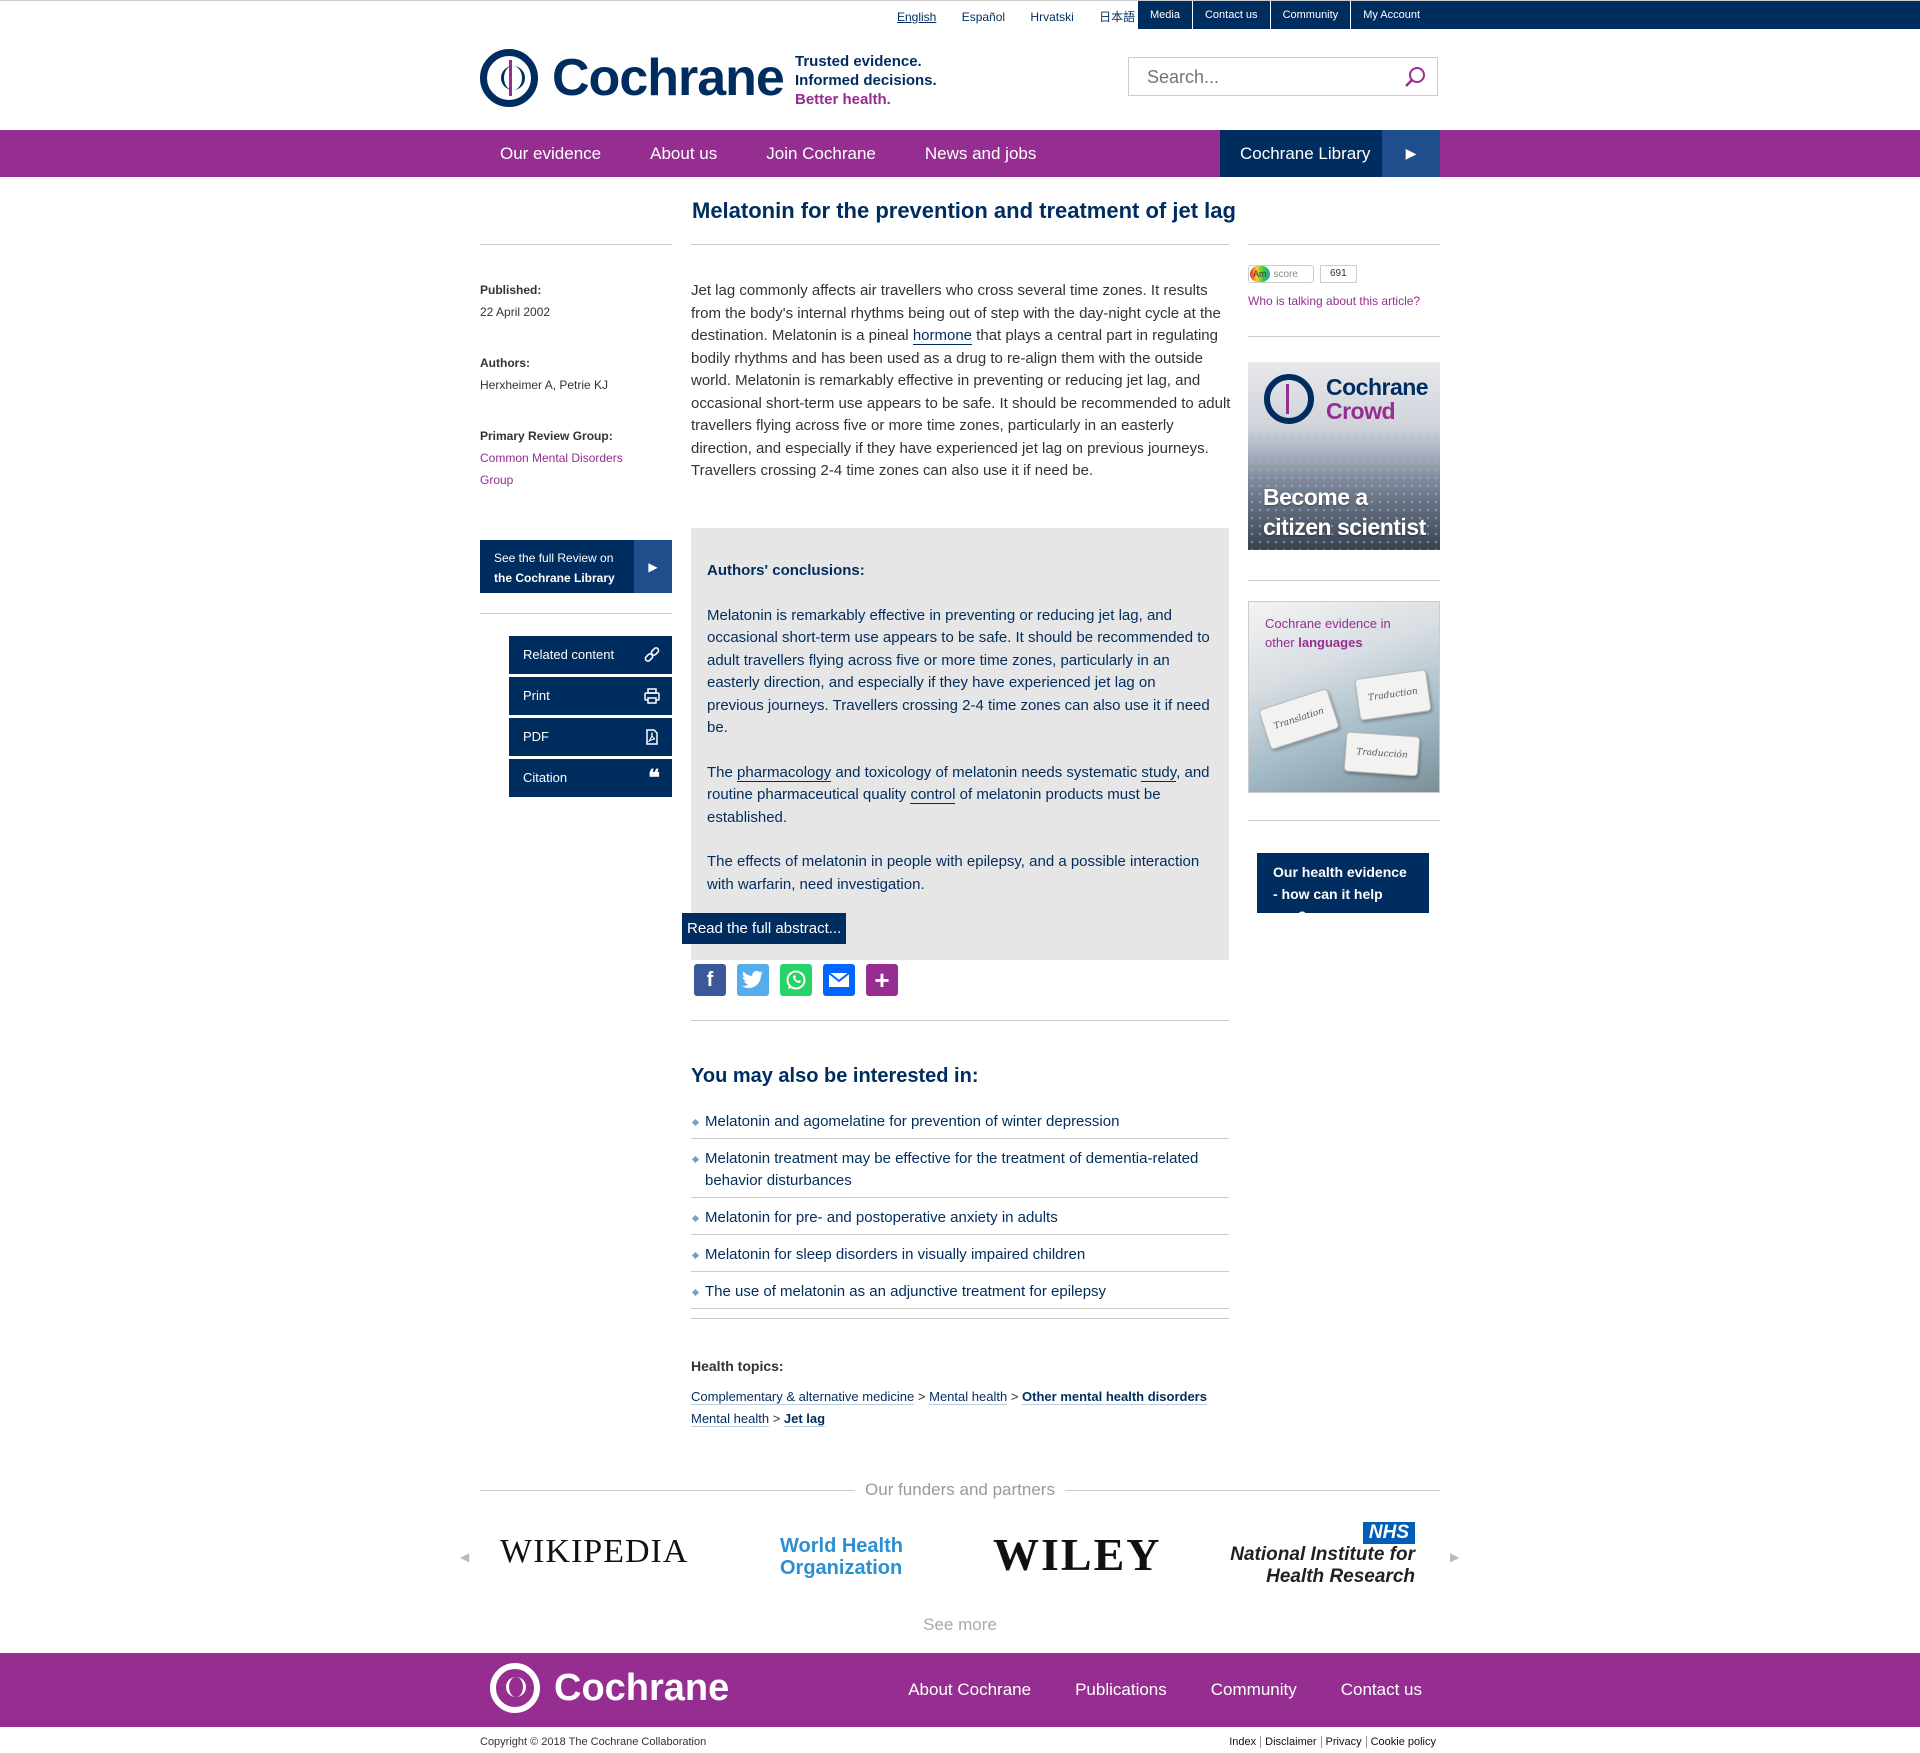 This screenshot has height=1753, width=1920. Describe the element at coordinates (1114, 1397) in the screenshot. I see `topic-link: Other mental health disorders` at that location.